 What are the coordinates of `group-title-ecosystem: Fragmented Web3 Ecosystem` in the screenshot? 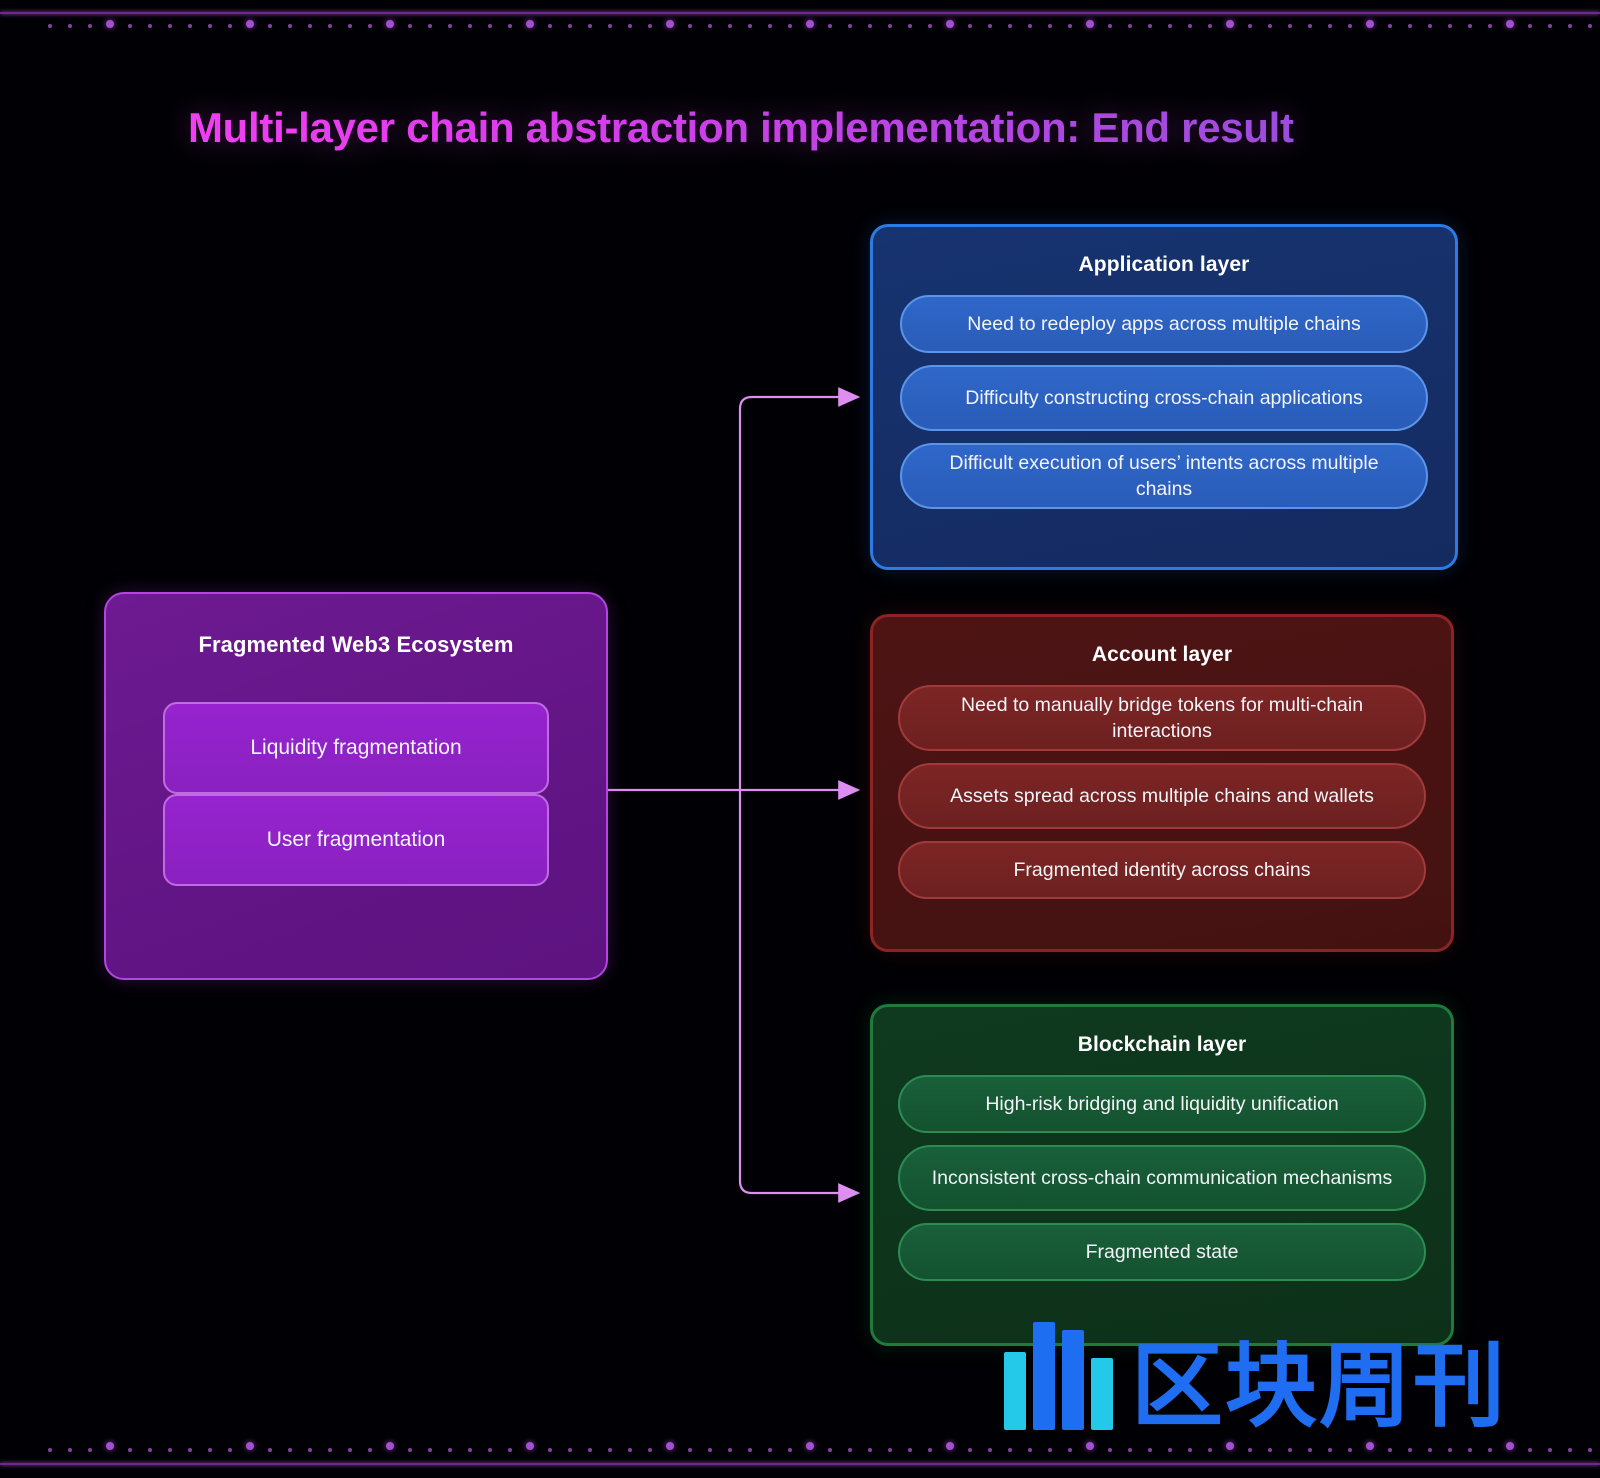 It's located at (356, 644).